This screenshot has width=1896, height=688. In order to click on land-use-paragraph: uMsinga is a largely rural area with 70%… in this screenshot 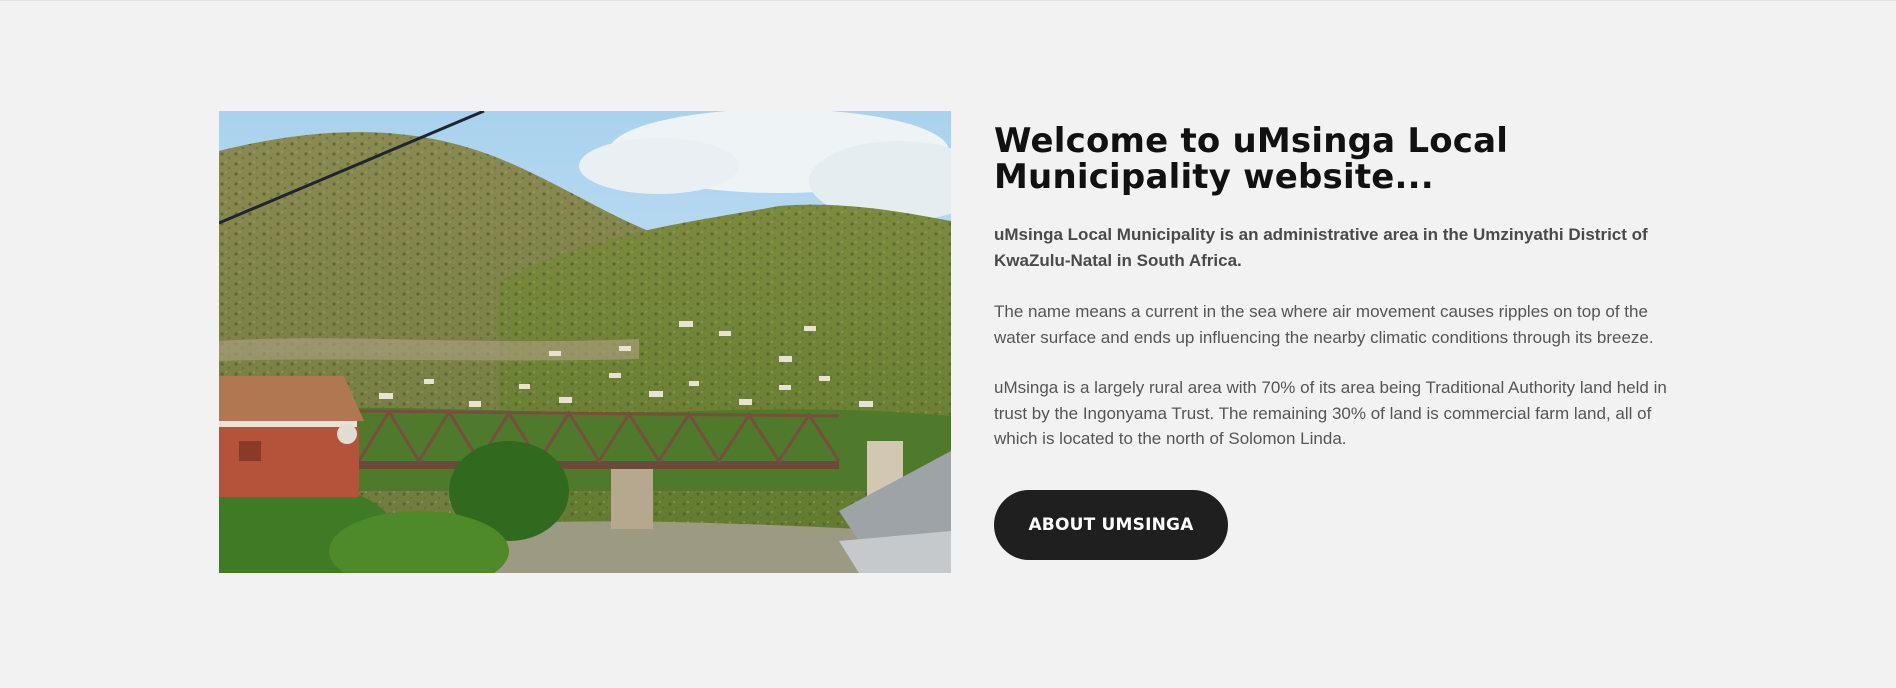, I will do `click(1330, 413)`.